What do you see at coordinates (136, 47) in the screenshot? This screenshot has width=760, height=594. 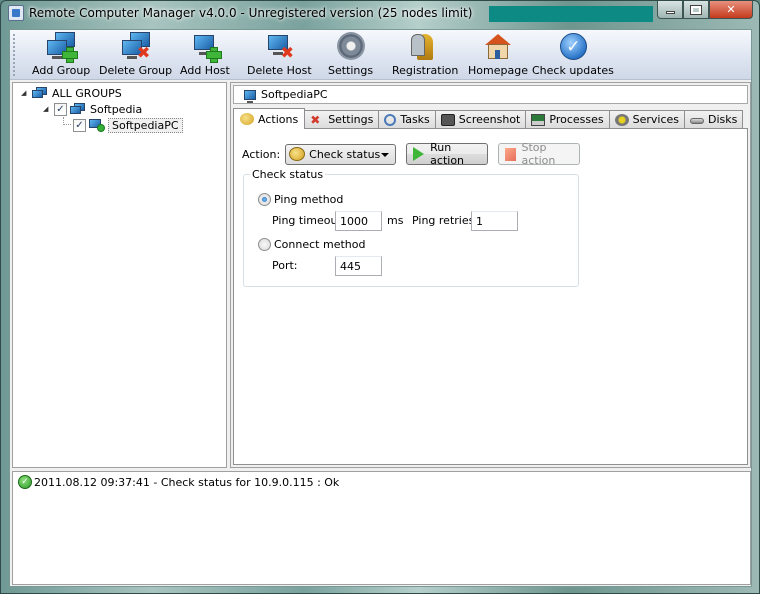 I see `delete-group-icon: ✖` at bounding box center [136, 47].